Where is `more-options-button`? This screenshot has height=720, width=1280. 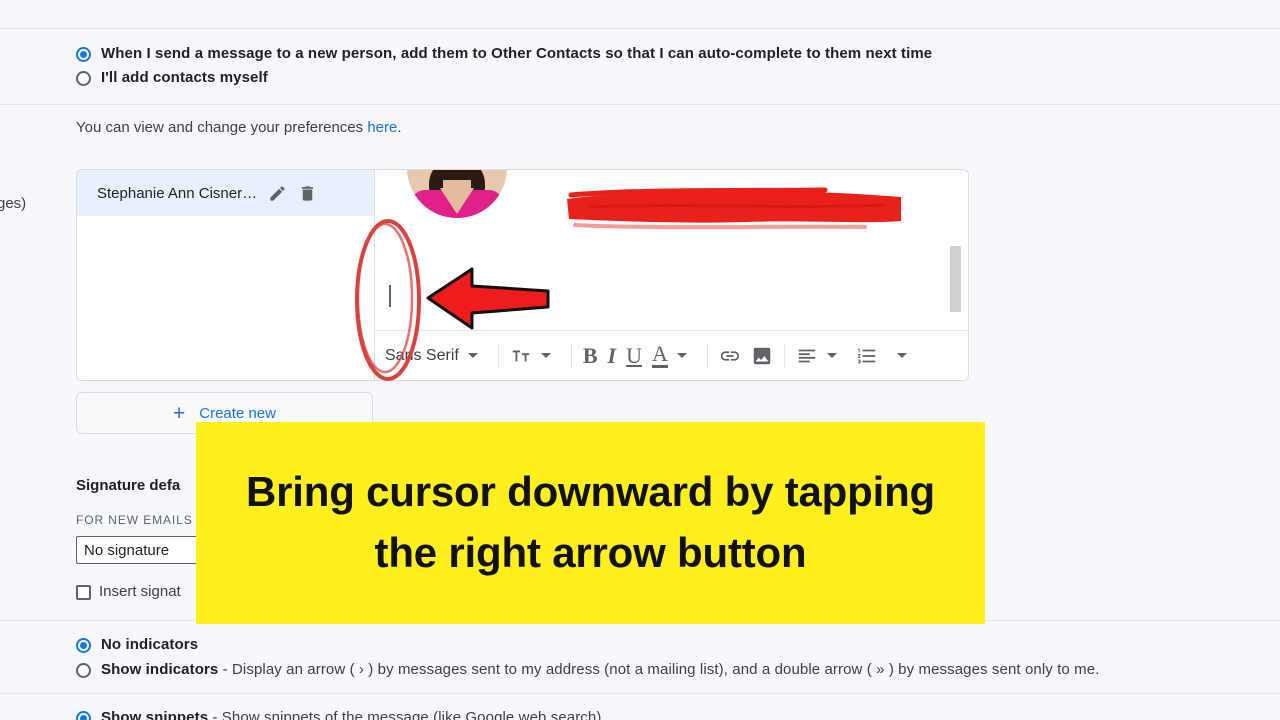 more-options-button is located at coordinates (902, 356).